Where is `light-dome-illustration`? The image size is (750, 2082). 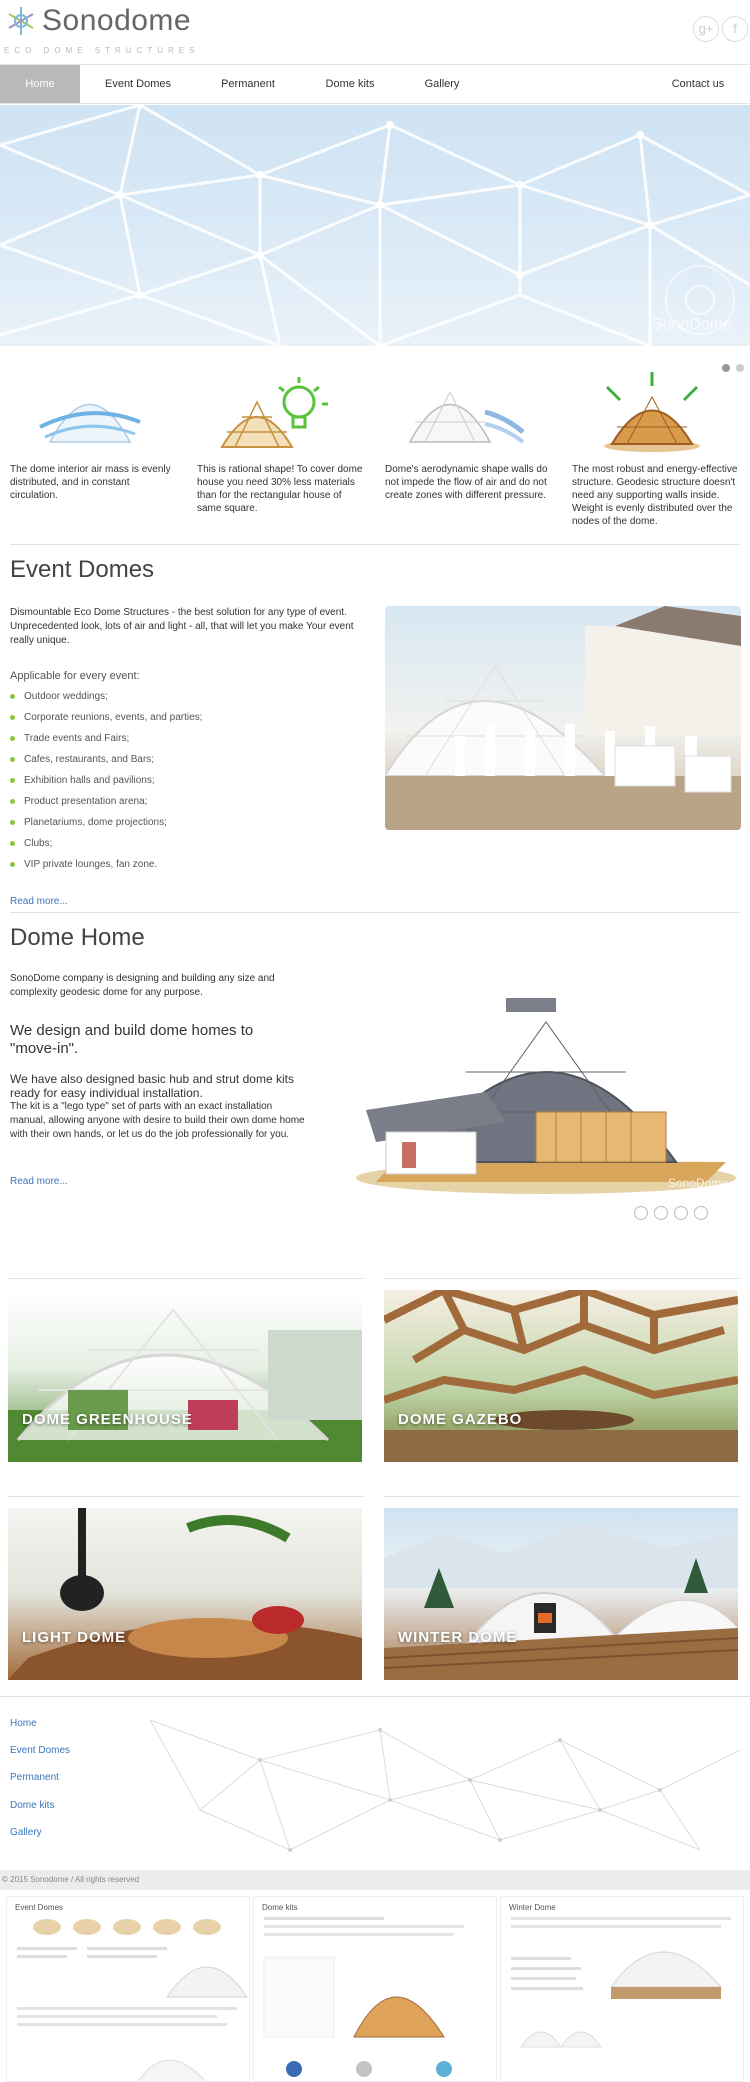 light-dome-illustration is located at coordinates (185, 1594).